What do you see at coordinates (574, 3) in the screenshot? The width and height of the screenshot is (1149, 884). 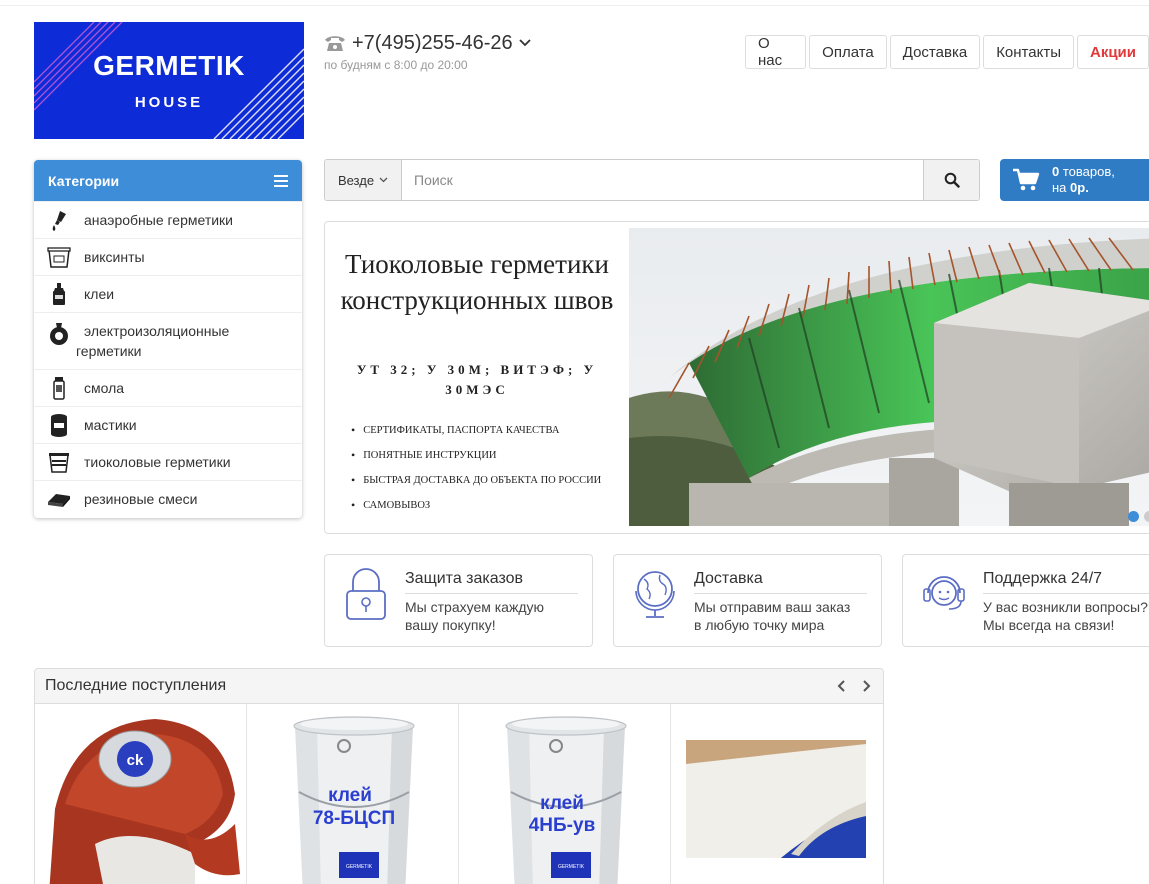 I see `top-border` at bounding box center [574, 3].